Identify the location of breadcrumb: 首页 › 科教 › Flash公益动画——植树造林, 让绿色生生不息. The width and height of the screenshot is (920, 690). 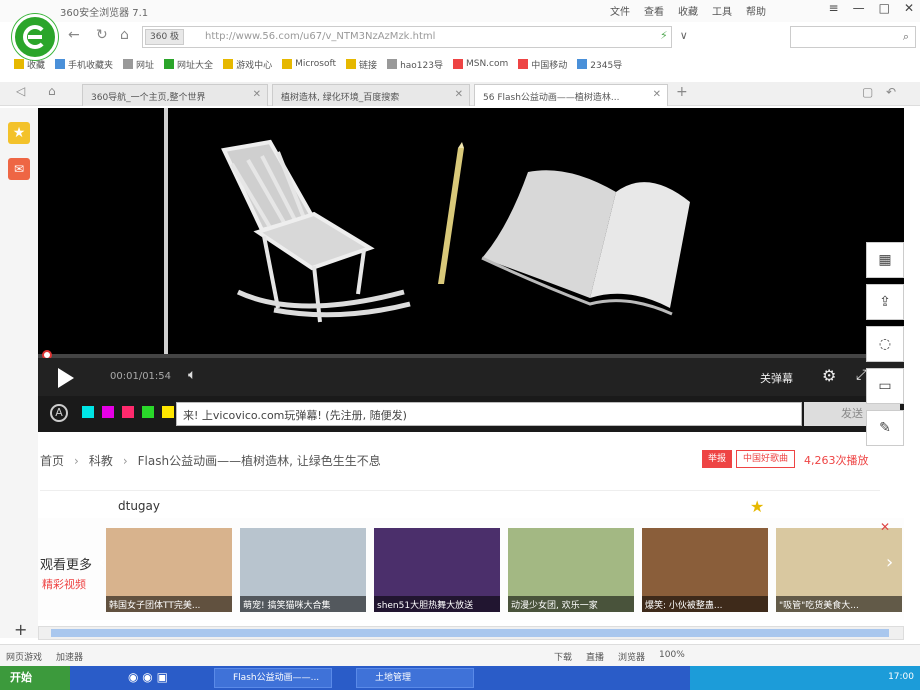
(210, 460).